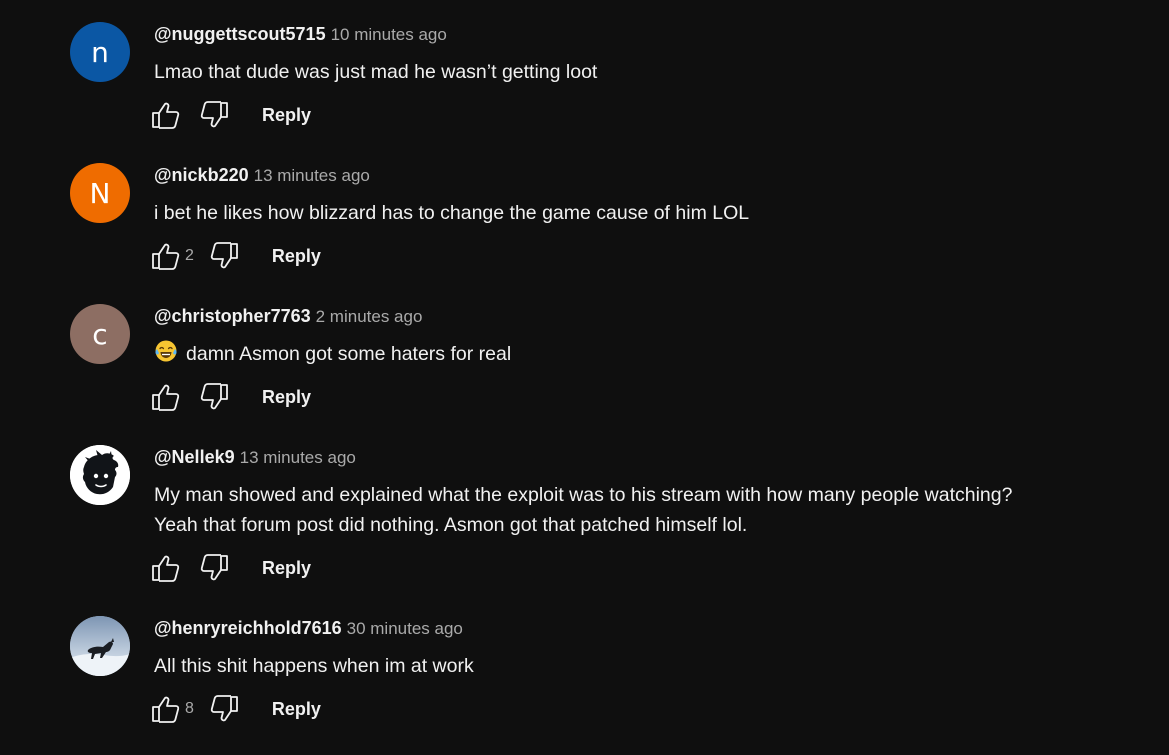  I want to click on dog-in-snow-avatar-icon, so click(100, 646).